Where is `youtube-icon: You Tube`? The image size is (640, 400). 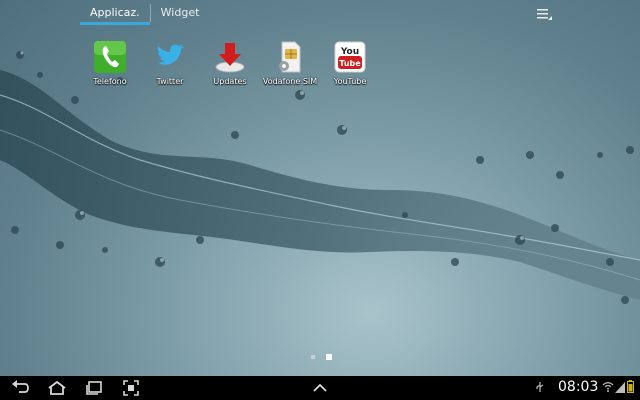
youtube-icon: You Tube is located at coordinates (350, 57).